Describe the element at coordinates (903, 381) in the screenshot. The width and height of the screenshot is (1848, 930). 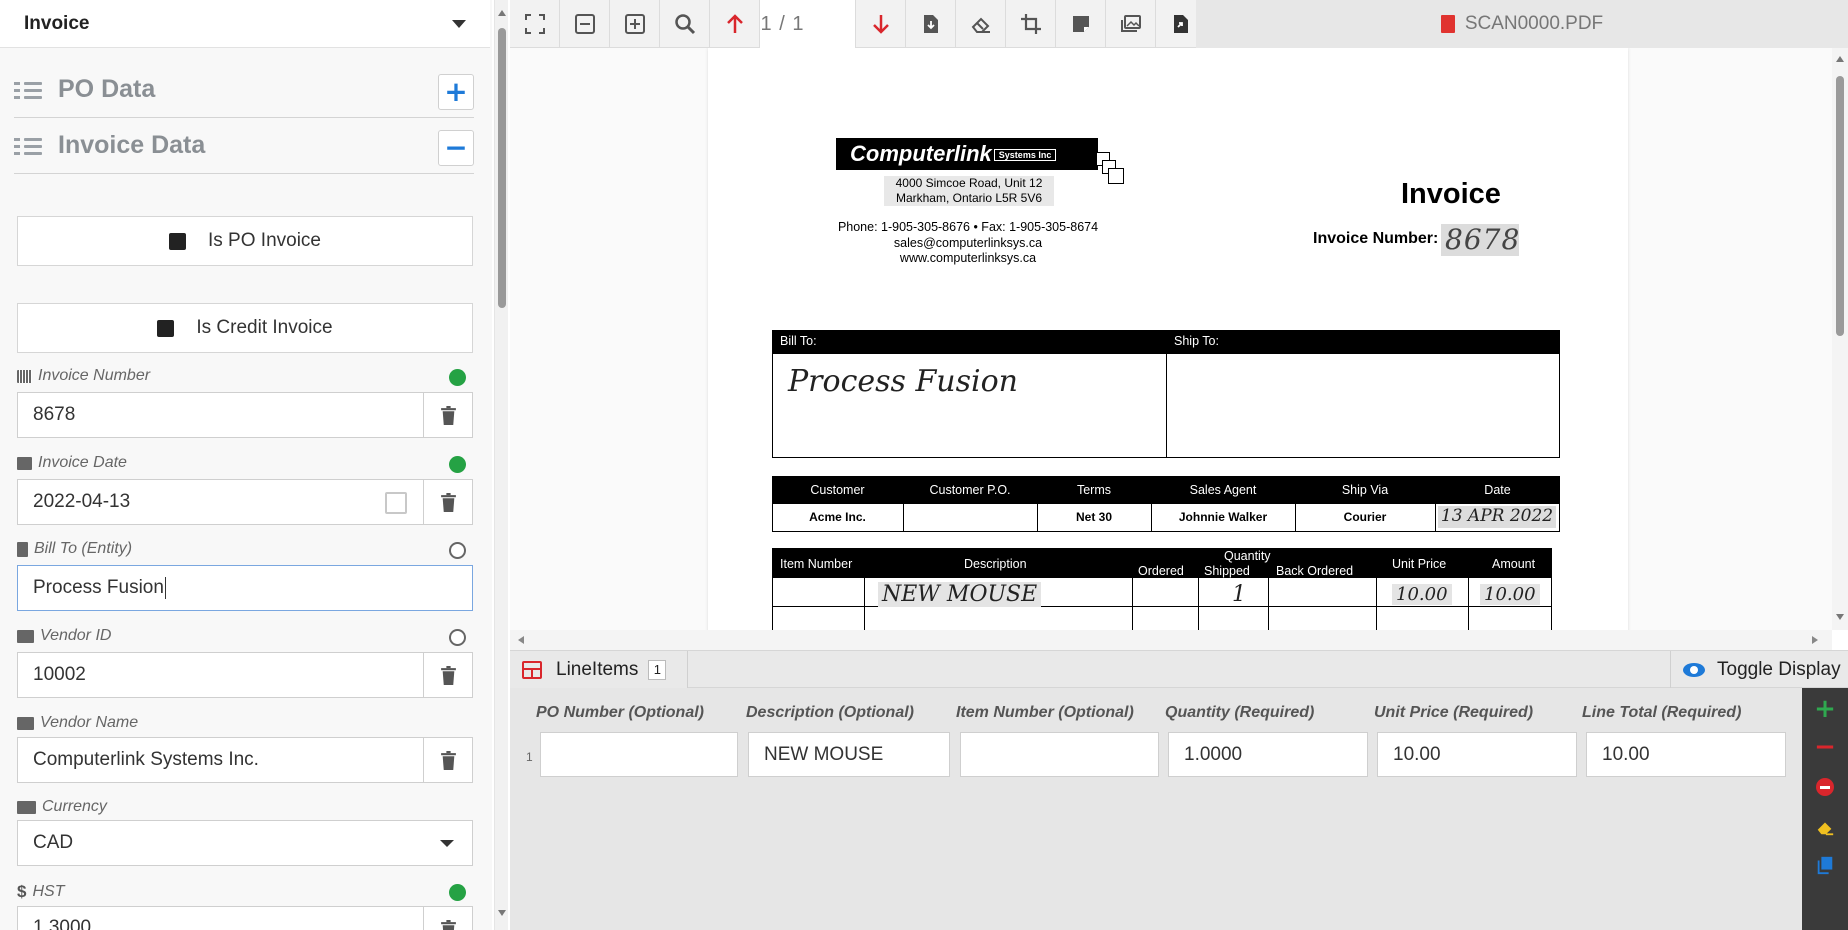
I see `bill-to-handwritten: Process Fusion` at that location.